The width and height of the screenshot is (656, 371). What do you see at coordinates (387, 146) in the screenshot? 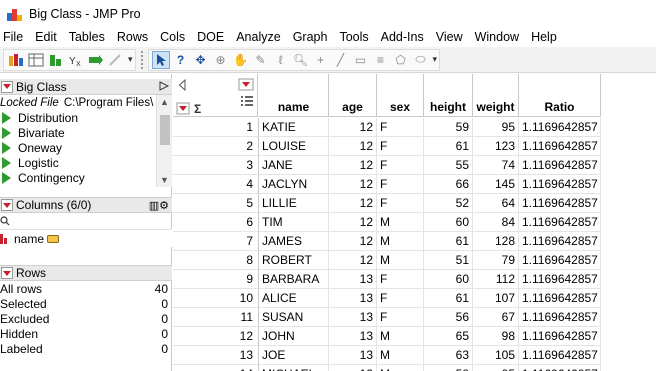
I see `table-row: 2 LOUISE 12 F 61 123 1.1169642857` at bounding box center [387, 146].